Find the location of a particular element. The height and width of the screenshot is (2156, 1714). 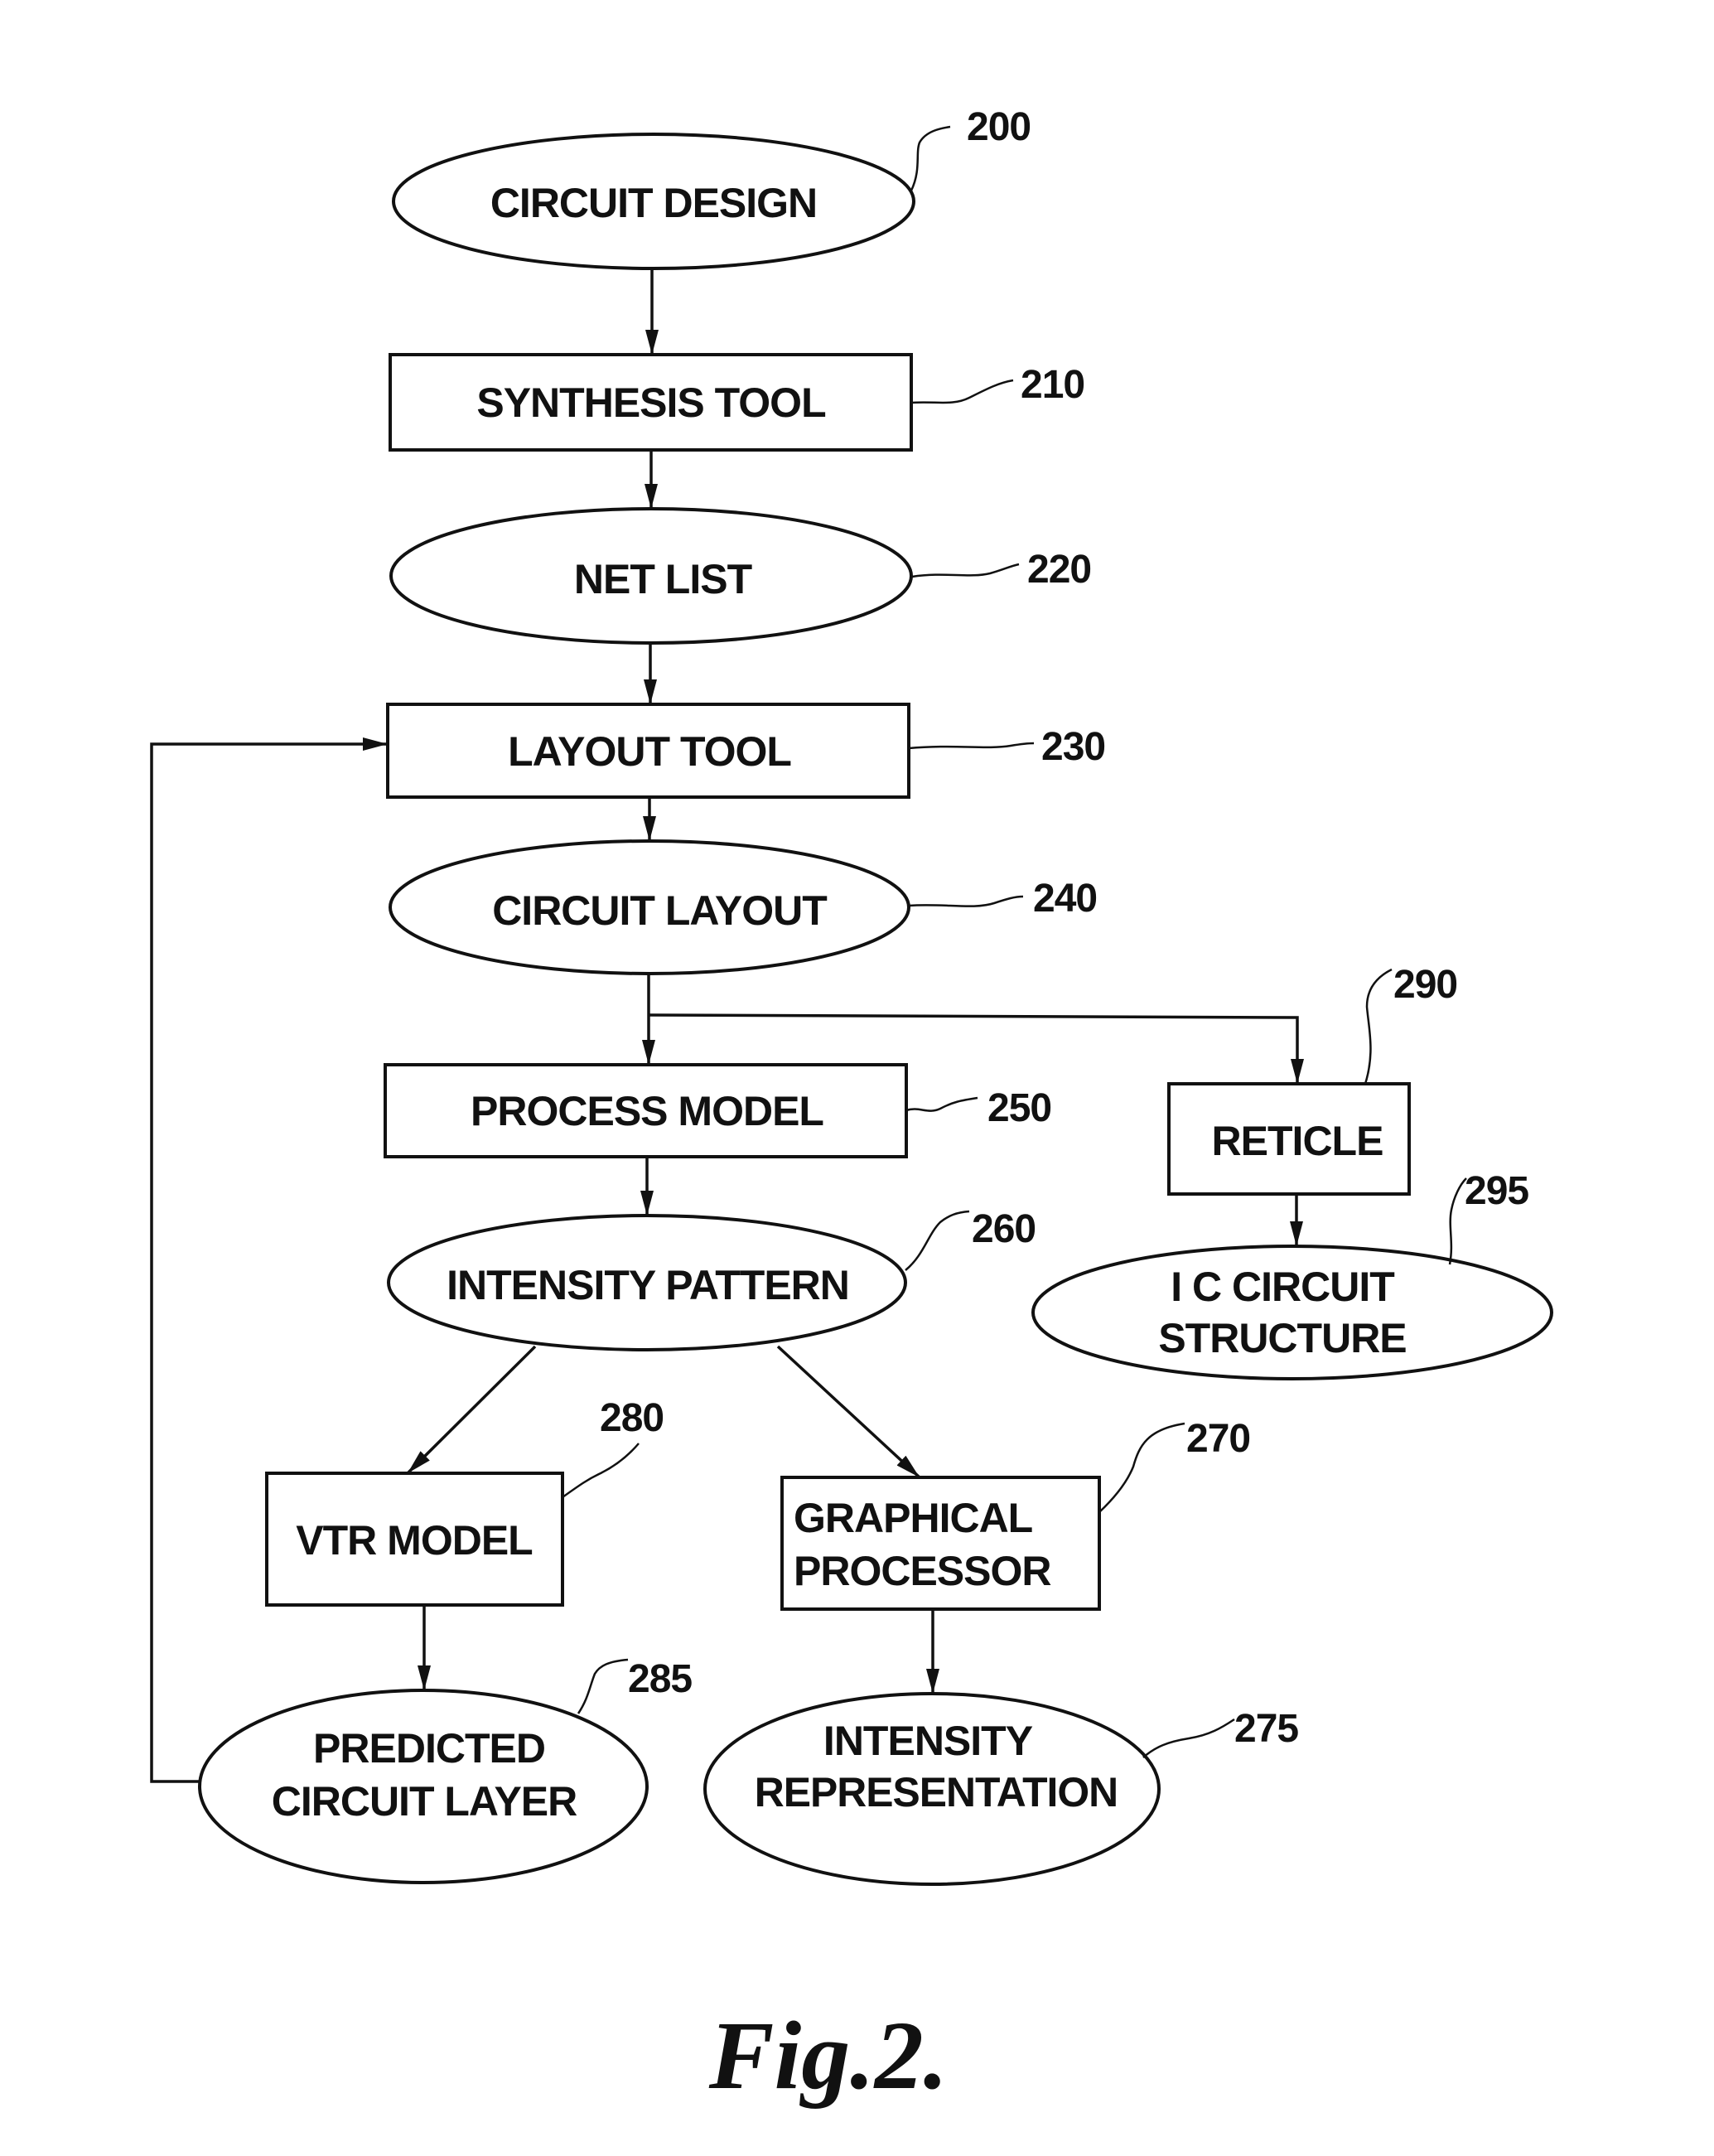

node-reticle: RETICLE is located at coordinates (1289, 1139).